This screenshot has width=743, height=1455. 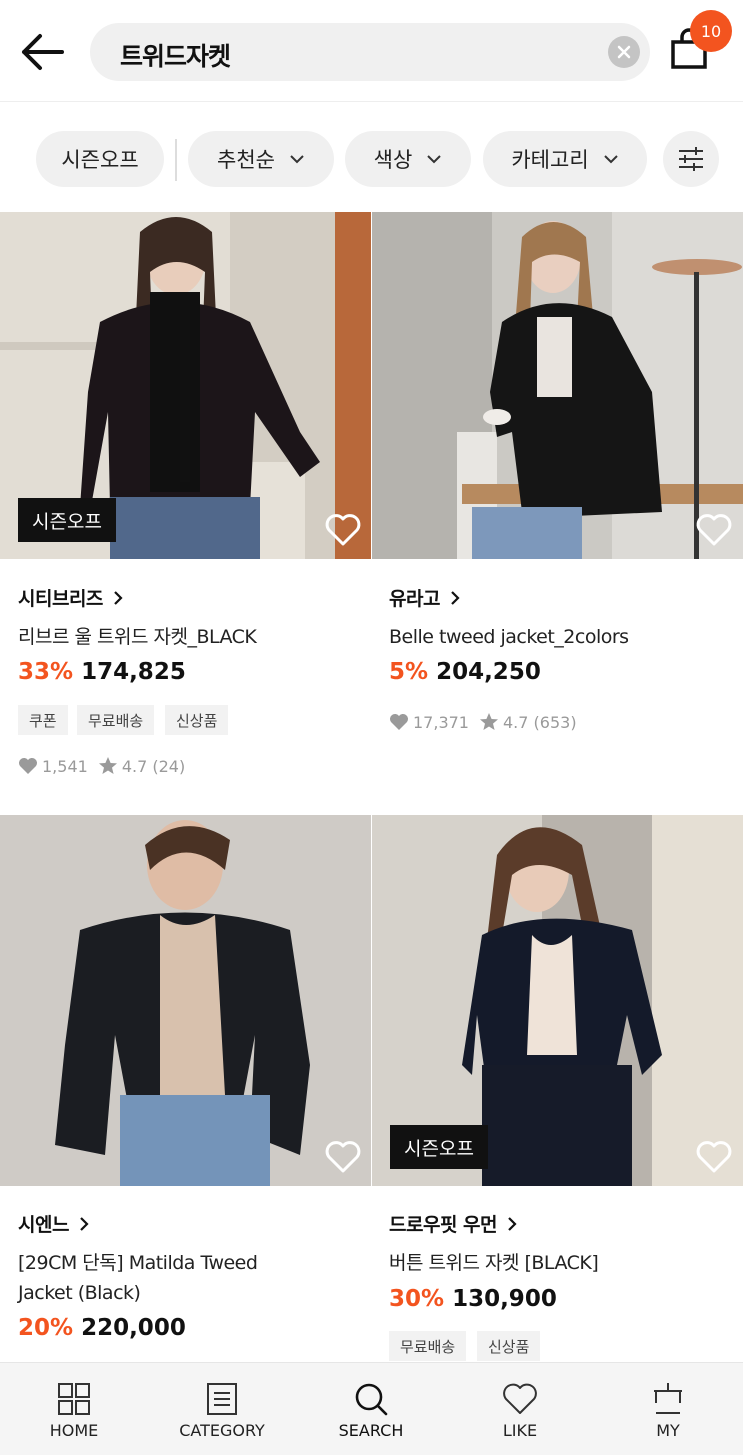 What do you see at coordinates (133, 1328) in the screenshot?
I see `price-value: 220,000` at bounding box center [133, 1328].